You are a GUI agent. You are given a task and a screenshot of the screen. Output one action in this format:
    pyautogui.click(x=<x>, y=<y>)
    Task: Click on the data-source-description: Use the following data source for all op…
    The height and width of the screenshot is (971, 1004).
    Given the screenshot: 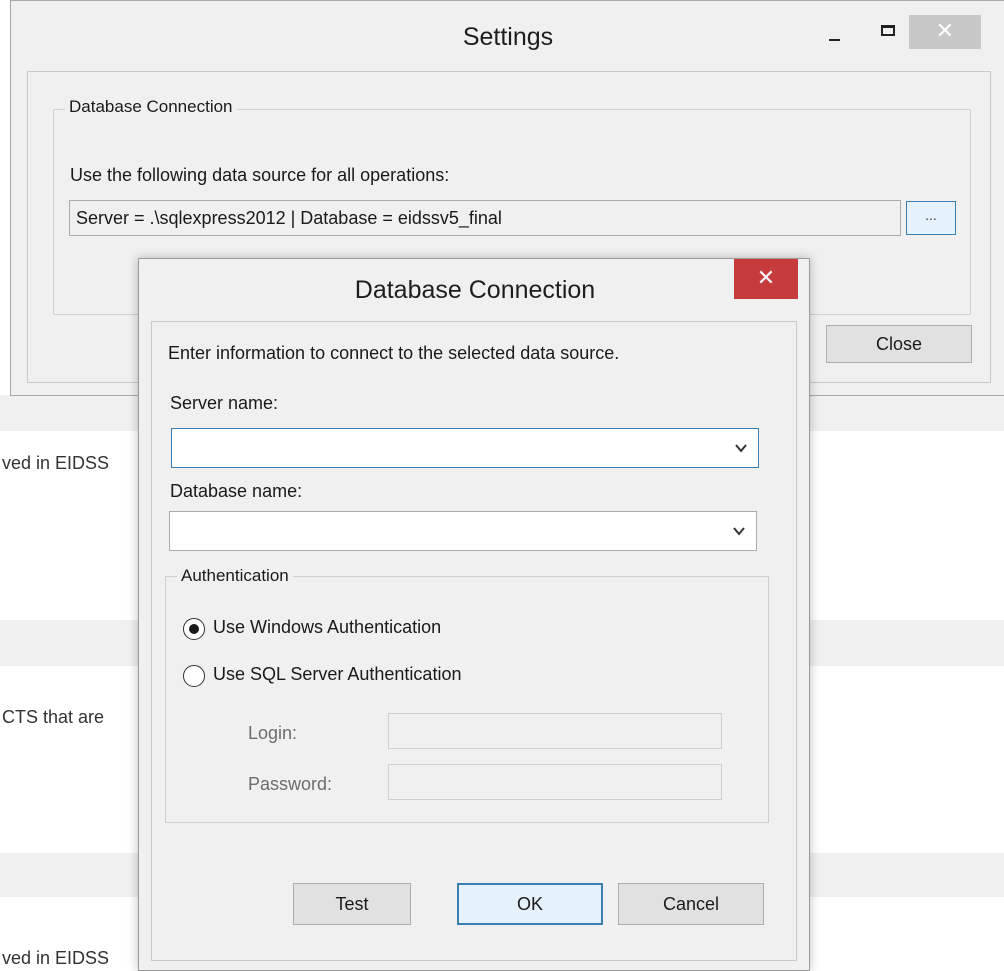 What is the action you would take?
    pyautogui.click(x=260, y=175)
    